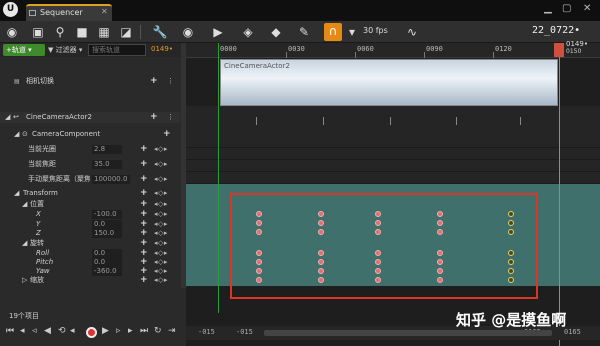 Image resolution: width=600 pixels, height=346 pixels. Describe the element at coordinates (276, 32) in the screenshot. I see `tag-icon: ◆` at that location.